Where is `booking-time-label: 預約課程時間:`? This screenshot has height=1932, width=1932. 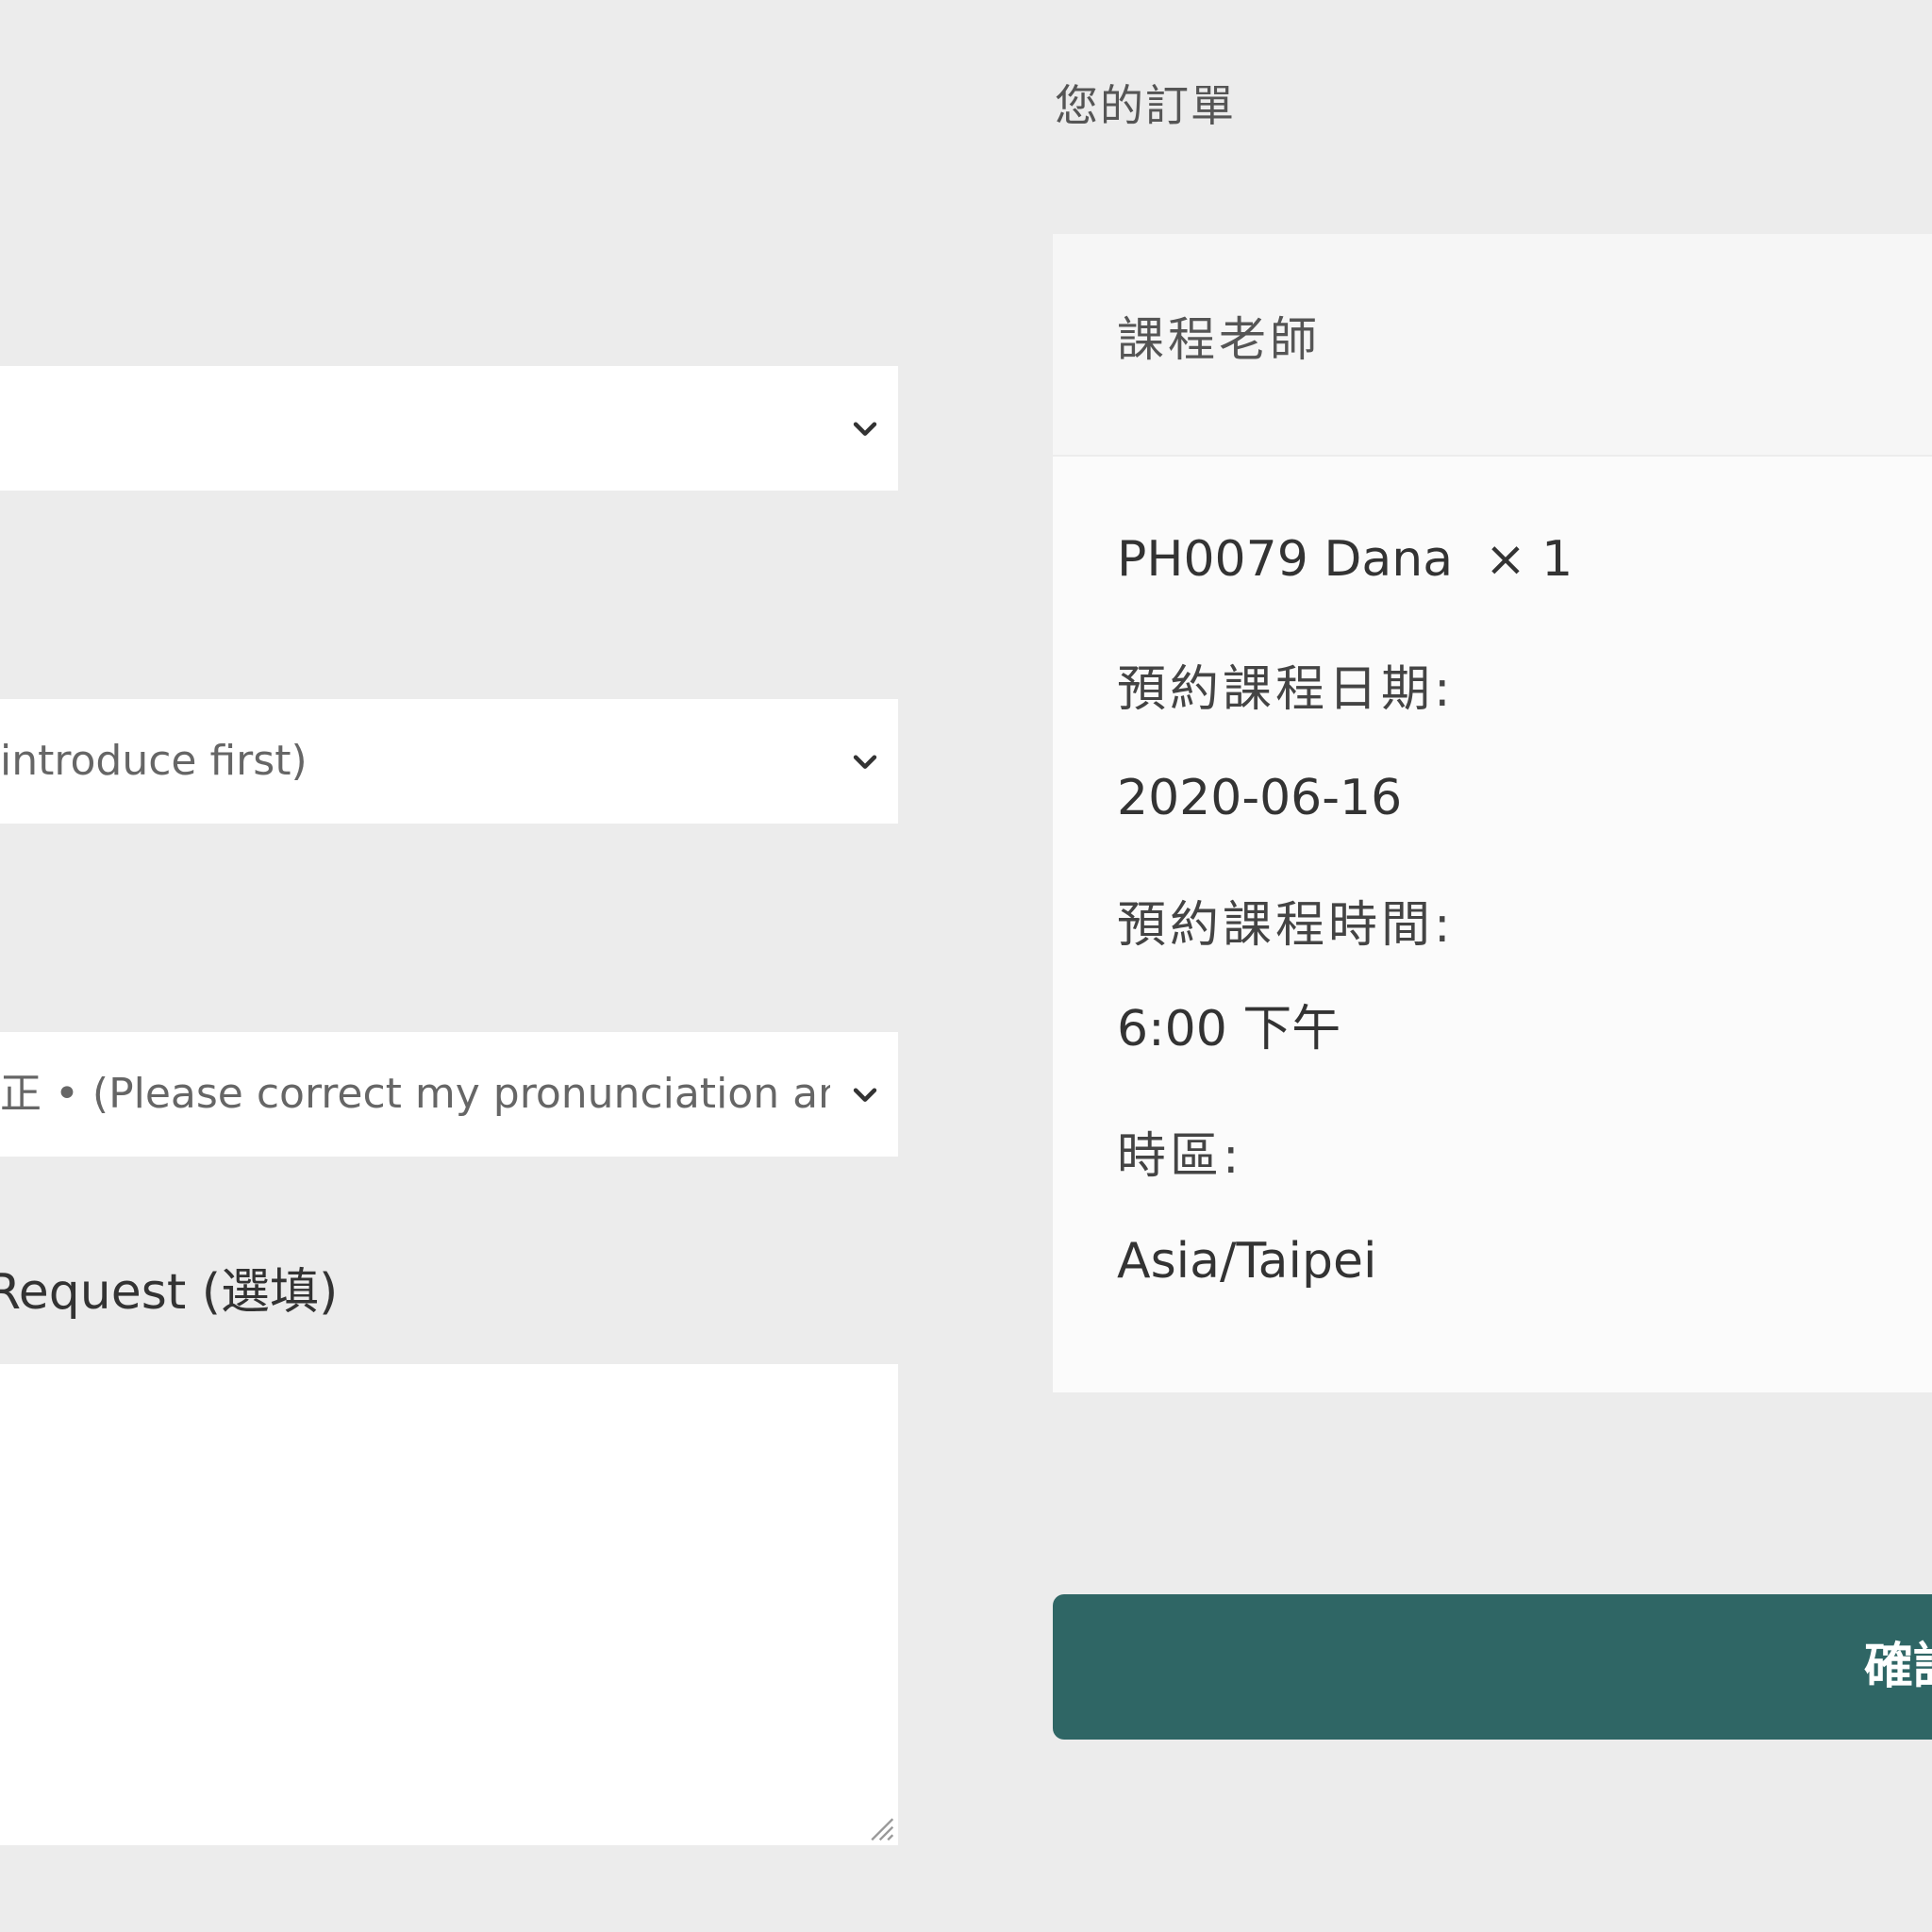
booking-time-label: 預約課程時間: is located at coordinates (1286, 926).